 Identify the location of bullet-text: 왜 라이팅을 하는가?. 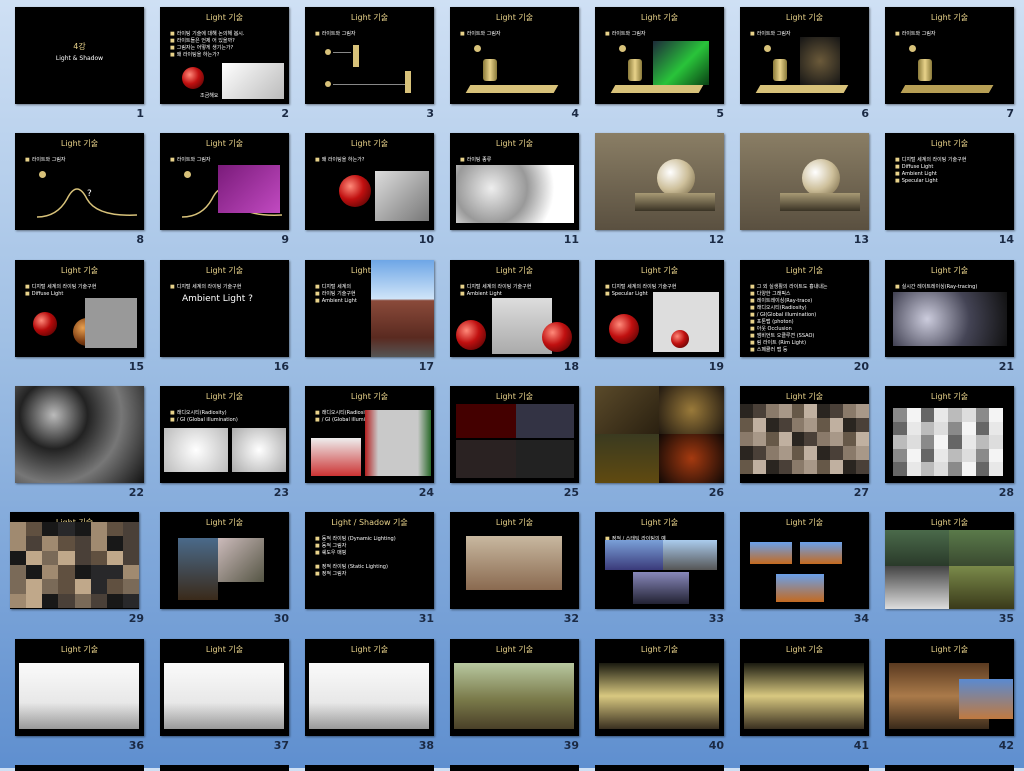
(343, 160).